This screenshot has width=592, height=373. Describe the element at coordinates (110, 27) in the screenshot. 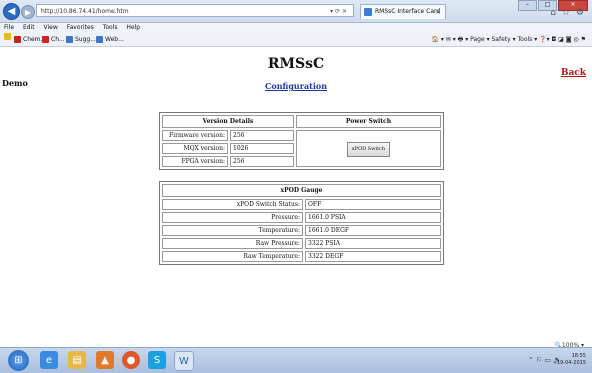

I see `menu-tools: Tools` at that location.